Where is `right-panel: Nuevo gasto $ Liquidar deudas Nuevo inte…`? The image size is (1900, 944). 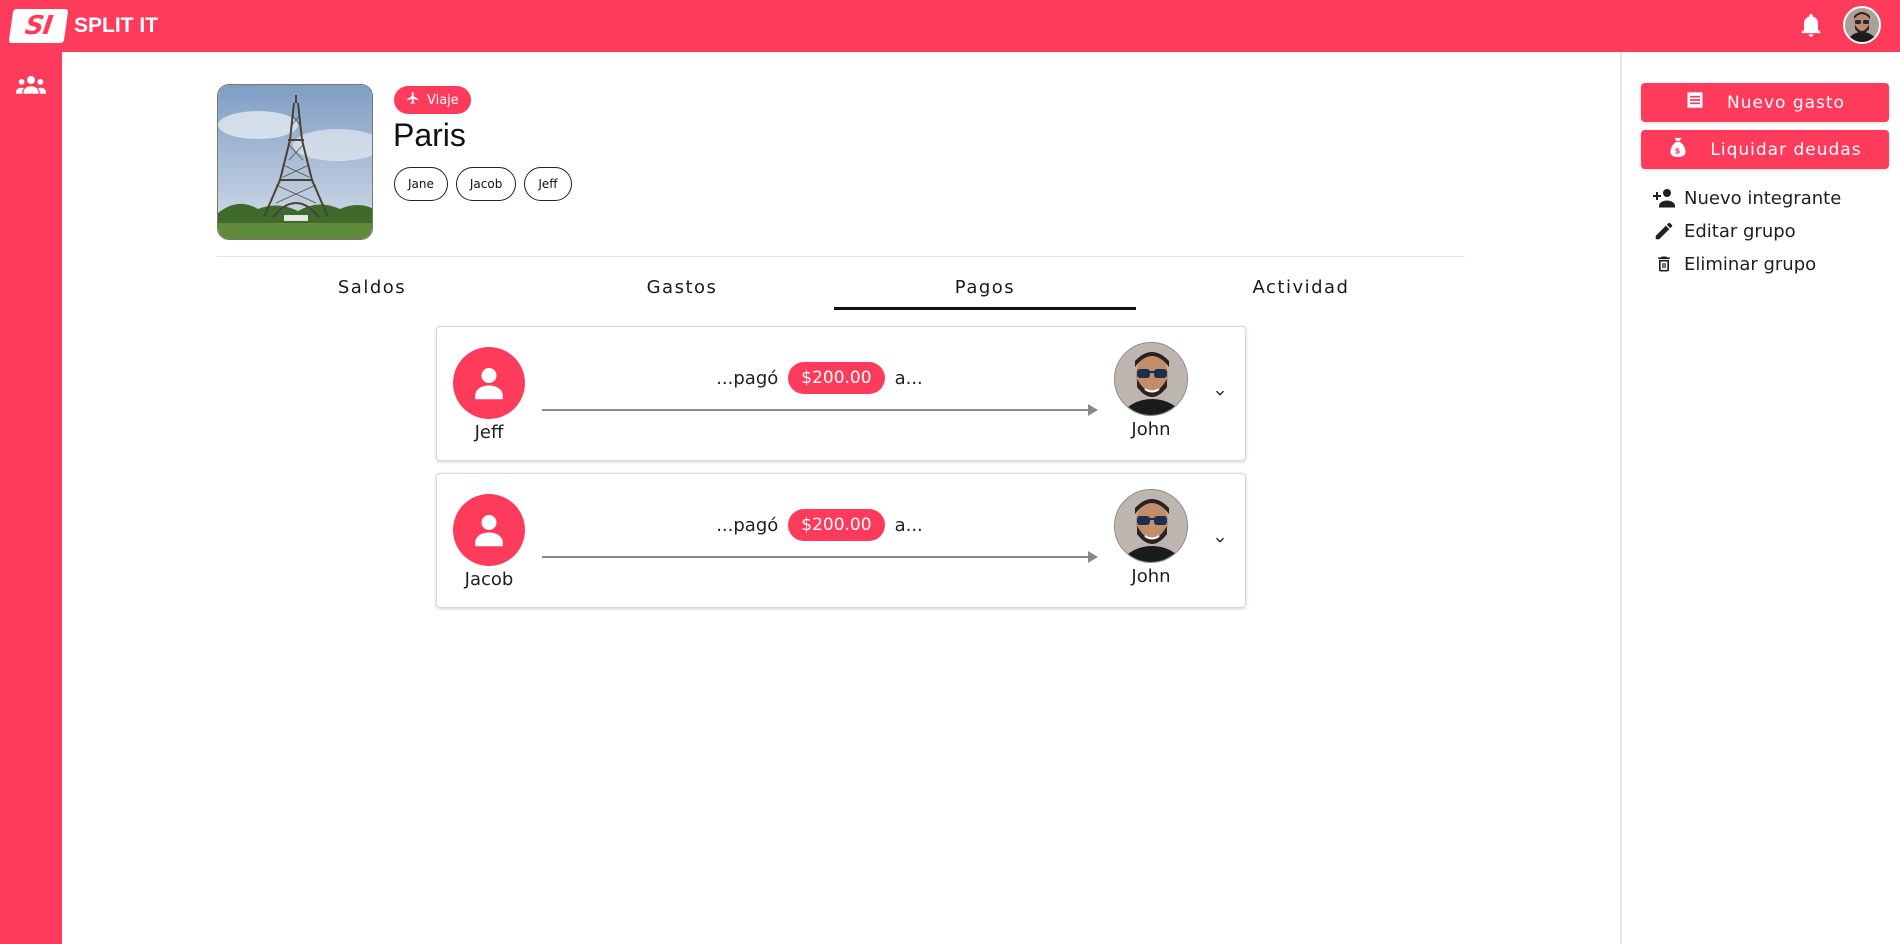 right-panel: Nuevo gasto $ Liquidar deudas Nuevo inte… is located at coordinates (1760, 498).